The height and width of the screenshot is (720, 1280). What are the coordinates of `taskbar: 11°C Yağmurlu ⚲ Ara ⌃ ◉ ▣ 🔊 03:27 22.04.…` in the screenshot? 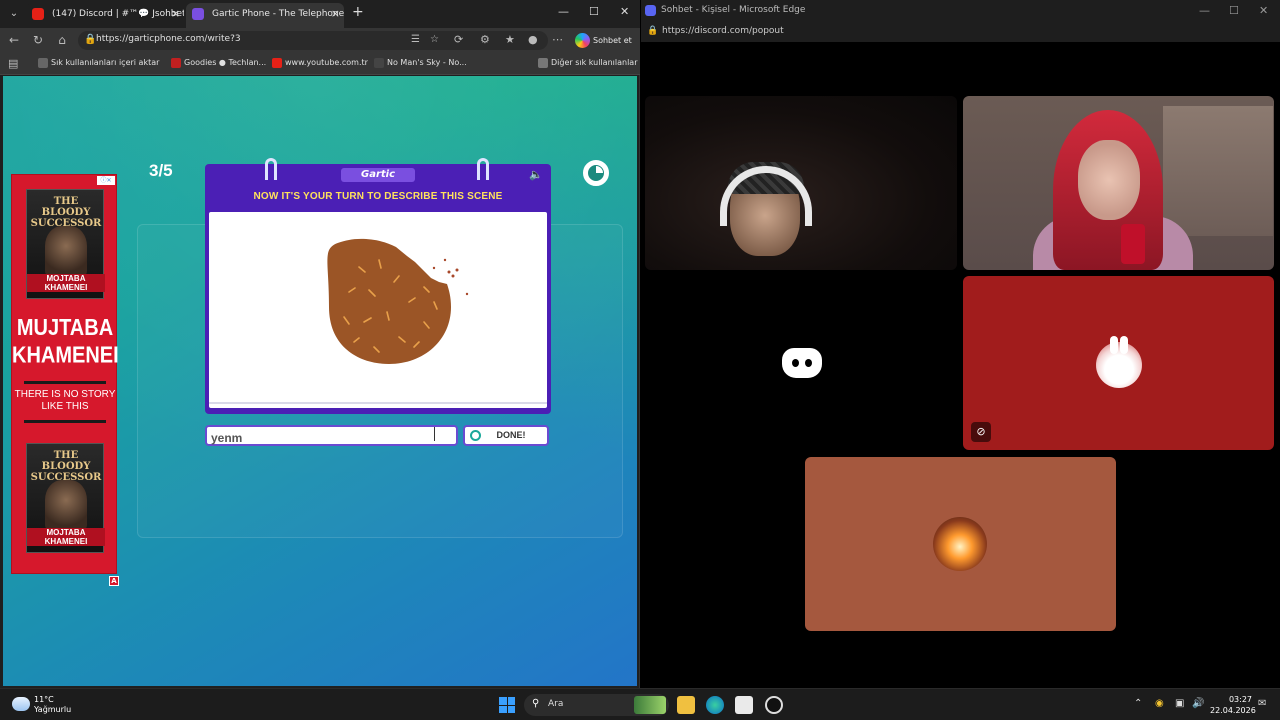 It's located at (640, 704).